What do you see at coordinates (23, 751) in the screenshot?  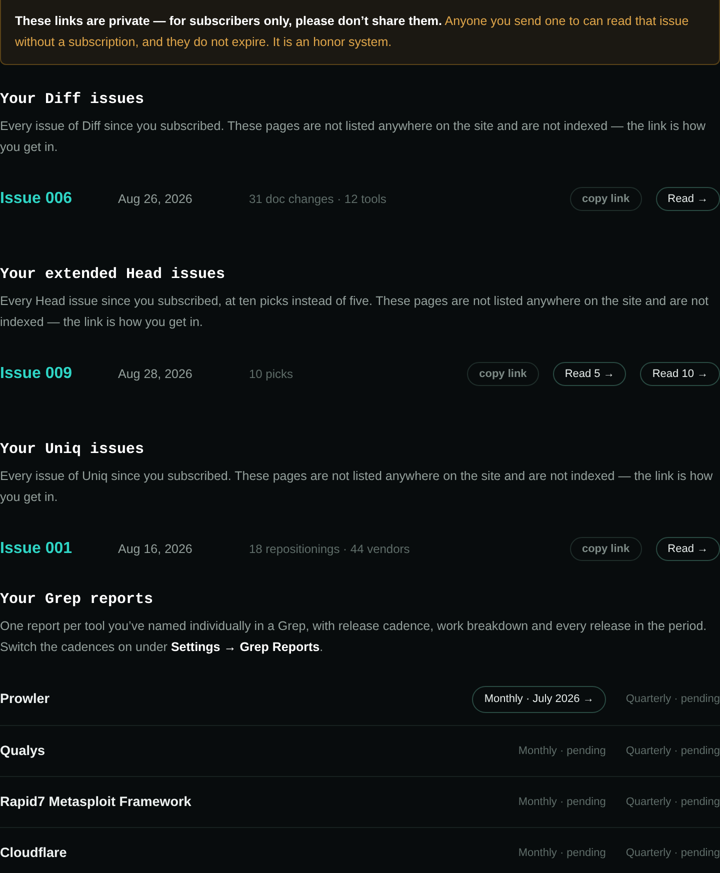 I see `tool-name: Qualys` at bounding box center [23, 751].